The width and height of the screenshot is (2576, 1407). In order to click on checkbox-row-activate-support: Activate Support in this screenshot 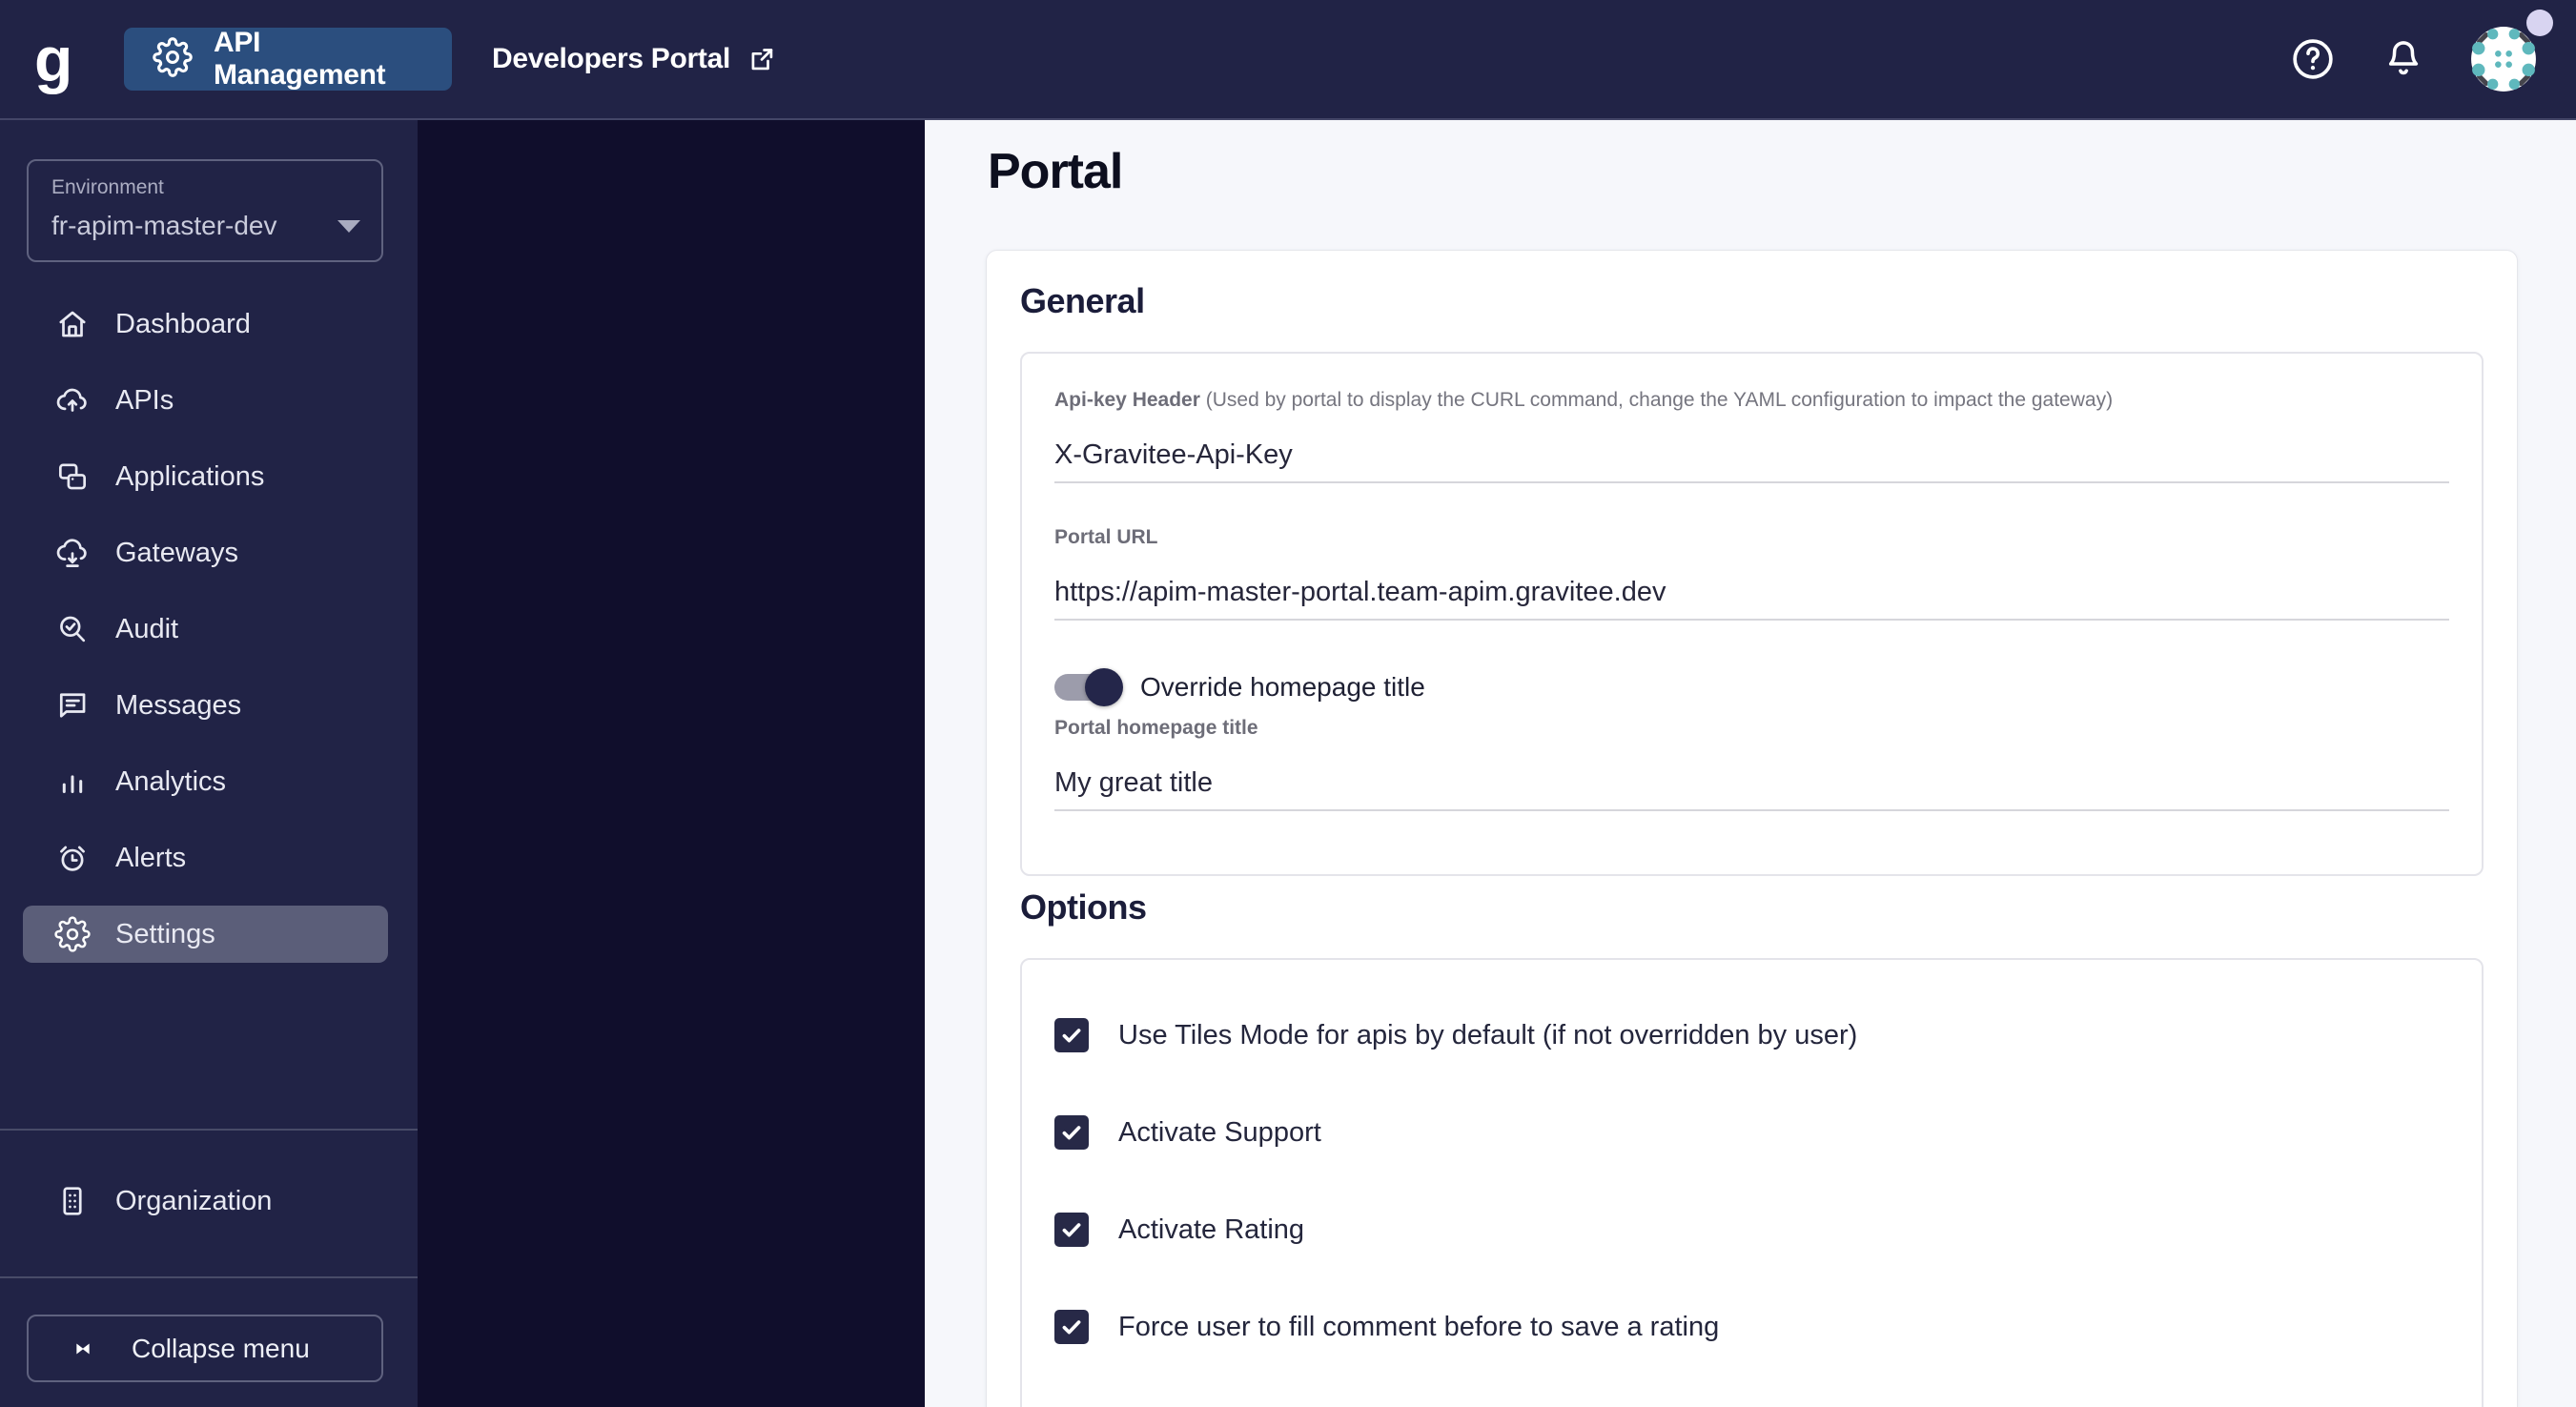, I will do `click(1751, 1132)`.